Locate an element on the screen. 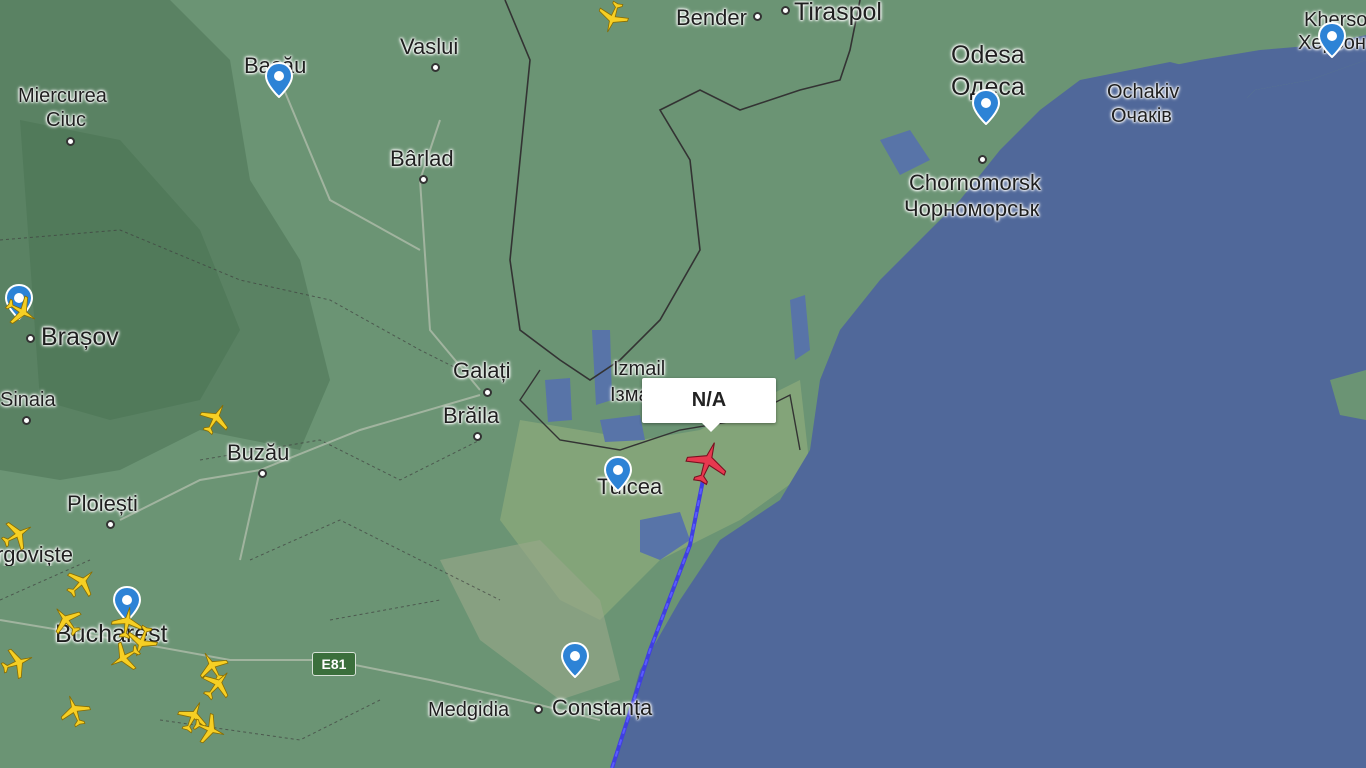 This screenshot has width=1366, height=768. city-ciuc: Ciuc is located at coordinates (66, 120).